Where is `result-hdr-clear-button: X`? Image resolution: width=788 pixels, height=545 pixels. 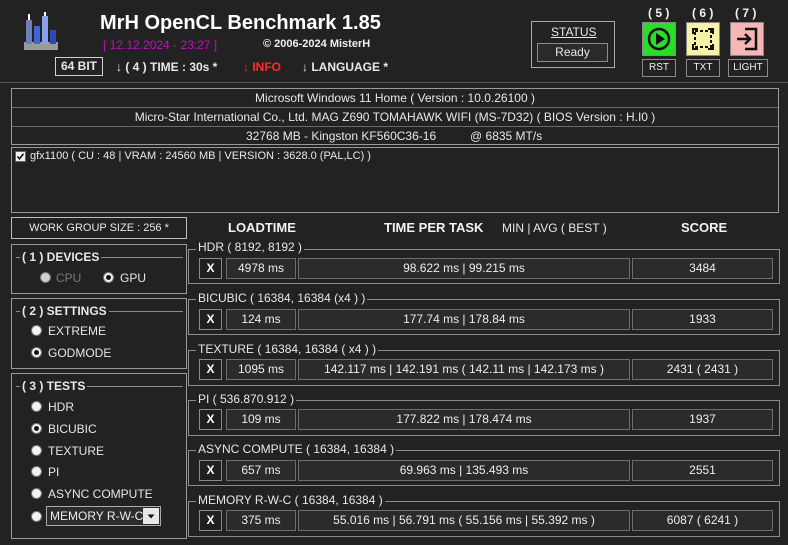 result-hdr-clear-button: X is located at coordinates (210, 268).